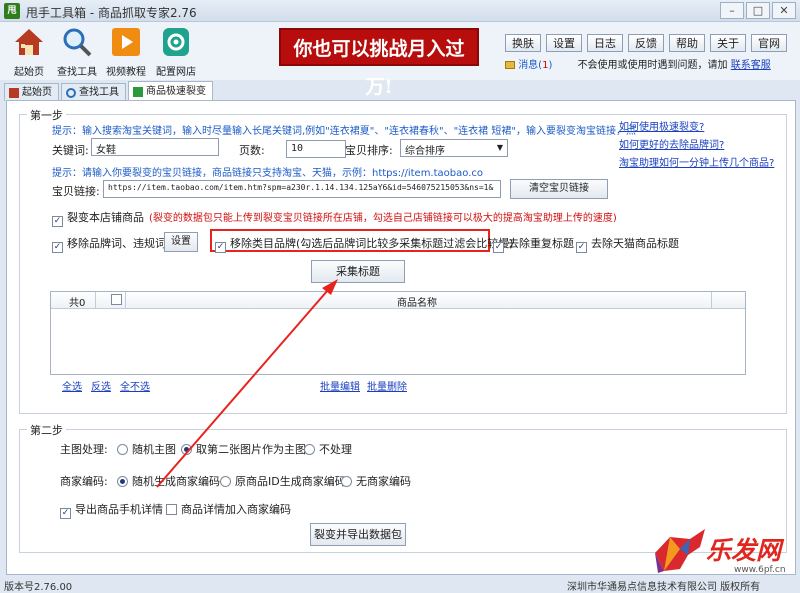 This screenshot has width=800, height=593. I want to click on watermark-url: www.6pf.cn, so click(760, 570).